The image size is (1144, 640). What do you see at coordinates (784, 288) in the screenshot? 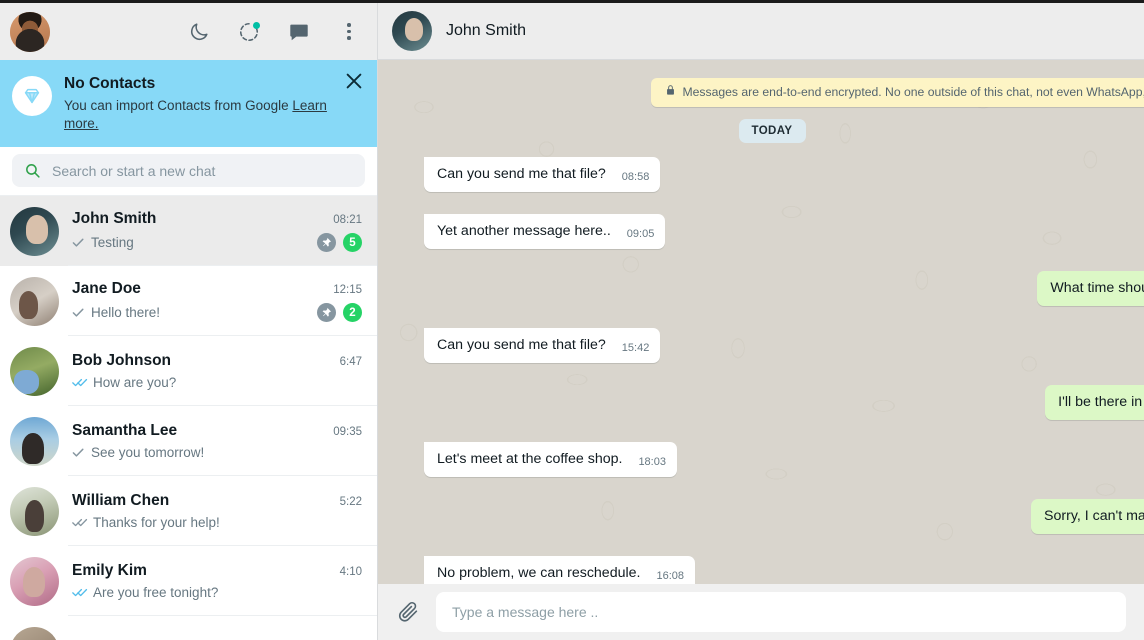
I see `message-row: What time should we meet? 09:12` at bounding box center [784, 288].